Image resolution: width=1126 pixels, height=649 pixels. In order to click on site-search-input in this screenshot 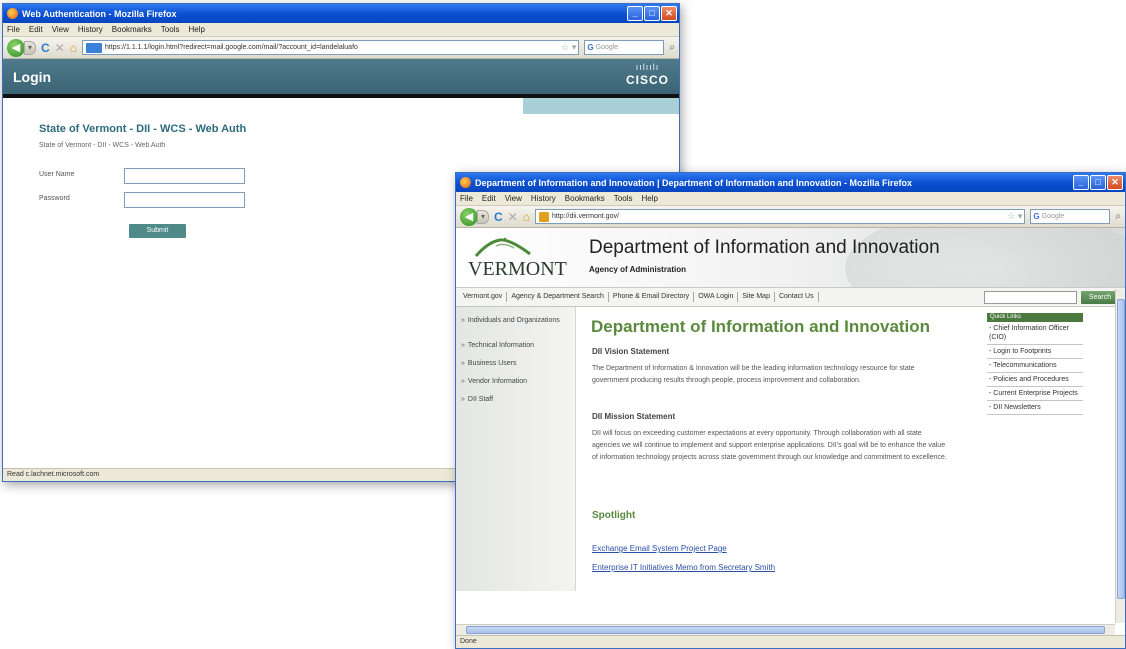, I will do `click(1030, 297)`.